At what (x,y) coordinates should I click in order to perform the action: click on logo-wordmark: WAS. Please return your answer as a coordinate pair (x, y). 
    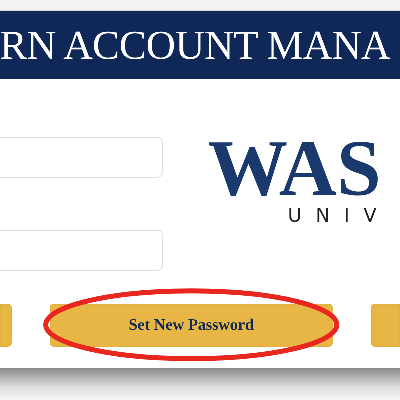
    Looking at the image, I should click on (295, 169).